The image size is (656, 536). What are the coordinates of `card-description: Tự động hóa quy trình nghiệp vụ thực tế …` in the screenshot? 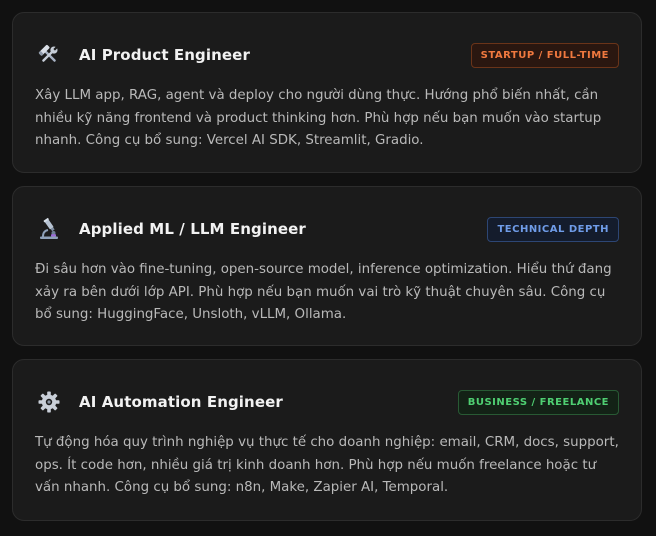 It's located at (327, 465).